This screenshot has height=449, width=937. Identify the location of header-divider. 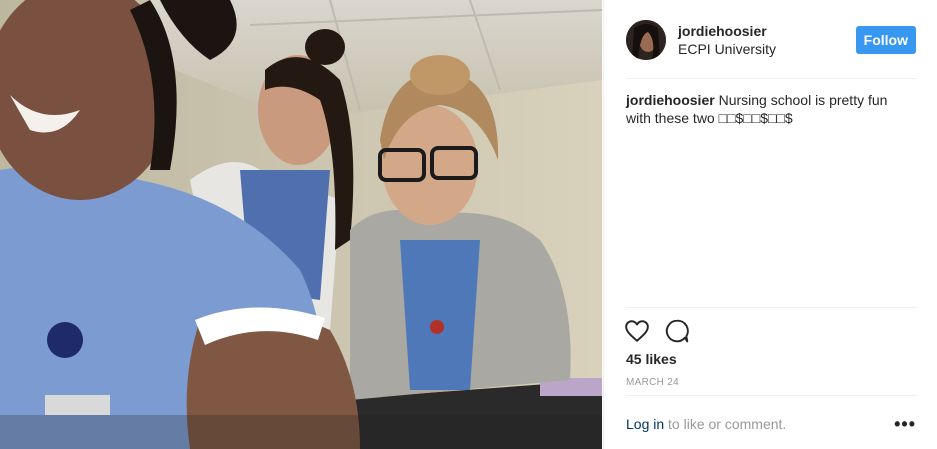
(771, 78).